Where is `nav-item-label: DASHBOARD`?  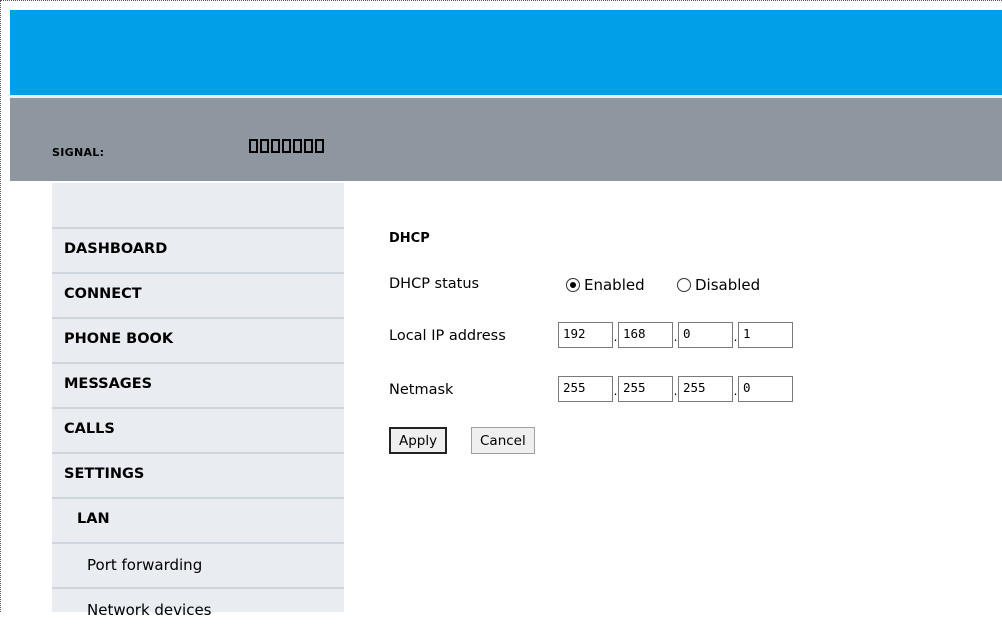 nav-item-label: DASHBOARD is located at coordinates (116, 249).